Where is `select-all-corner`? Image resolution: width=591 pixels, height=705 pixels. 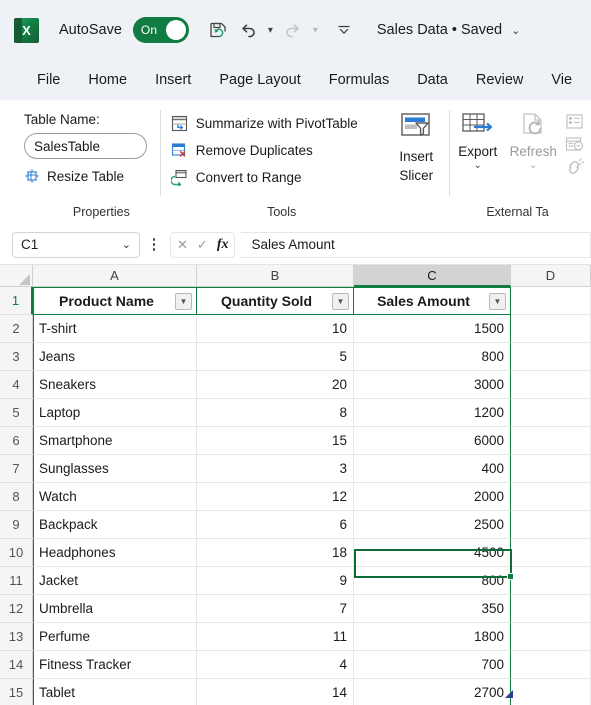 select-all-corner is located at coordinates (16, 276).